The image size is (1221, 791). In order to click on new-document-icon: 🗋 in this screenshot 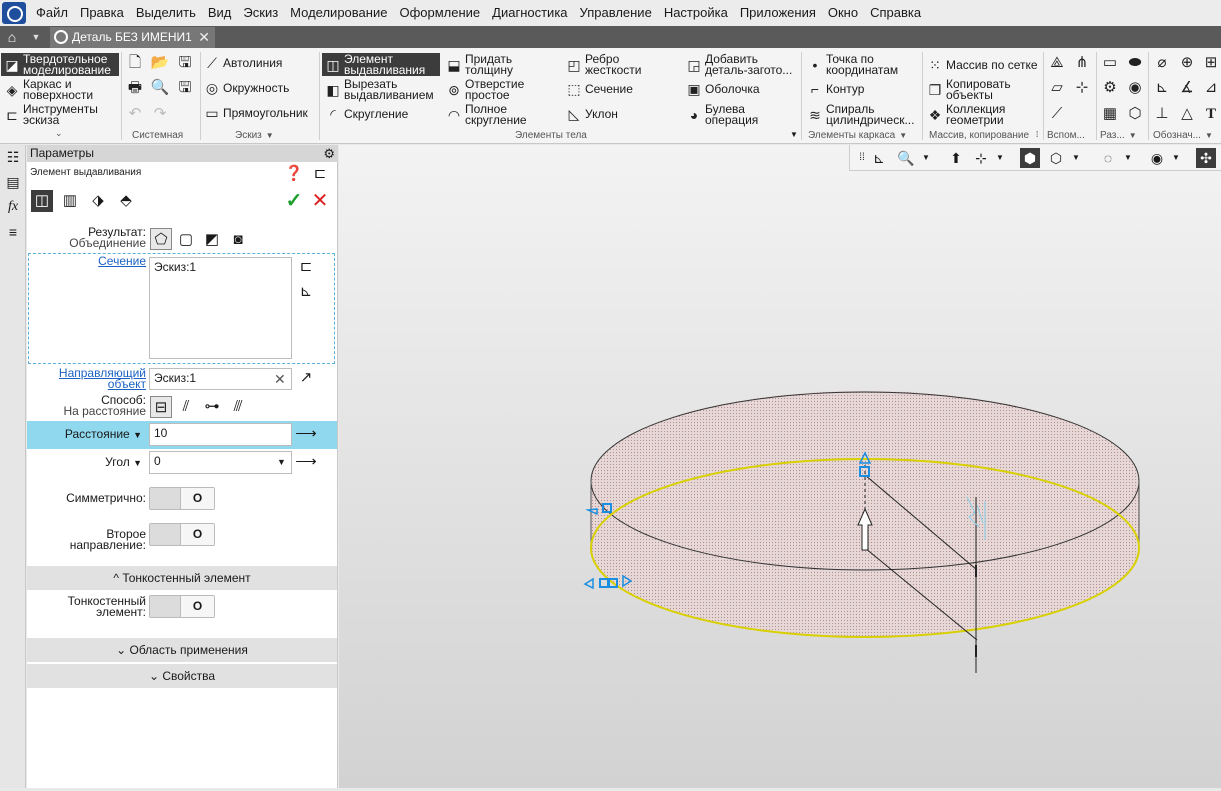, I will do `click(135, 63)`.